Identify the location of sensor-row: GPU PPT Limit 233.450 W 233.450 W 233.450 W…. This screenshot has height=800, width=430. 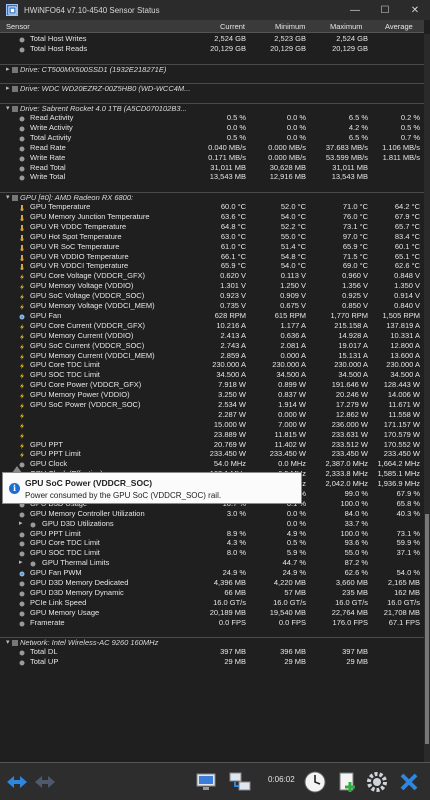
(212, 454).